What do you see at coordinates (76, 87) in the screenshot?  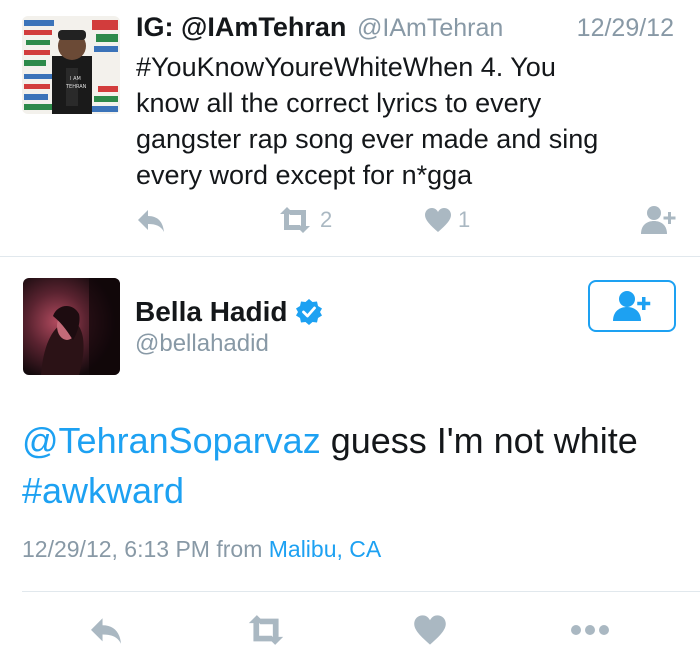 I see `svg-text: TEHRAN` at bounding box center [76, 87].